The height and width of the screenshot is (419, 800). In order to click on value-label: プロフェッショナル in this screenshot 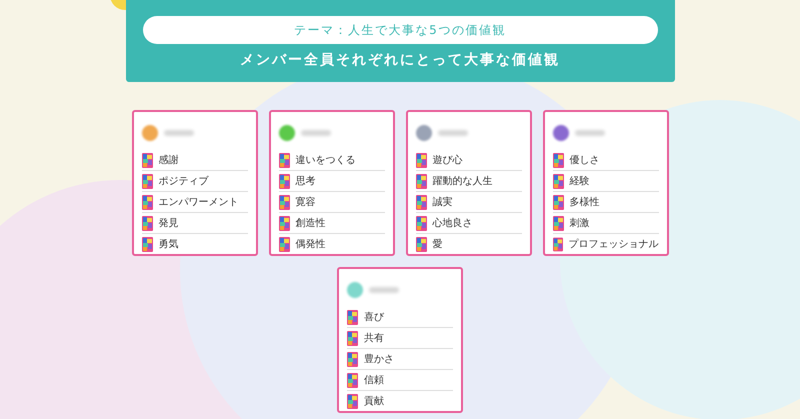, I will do `click(613, 245)`.